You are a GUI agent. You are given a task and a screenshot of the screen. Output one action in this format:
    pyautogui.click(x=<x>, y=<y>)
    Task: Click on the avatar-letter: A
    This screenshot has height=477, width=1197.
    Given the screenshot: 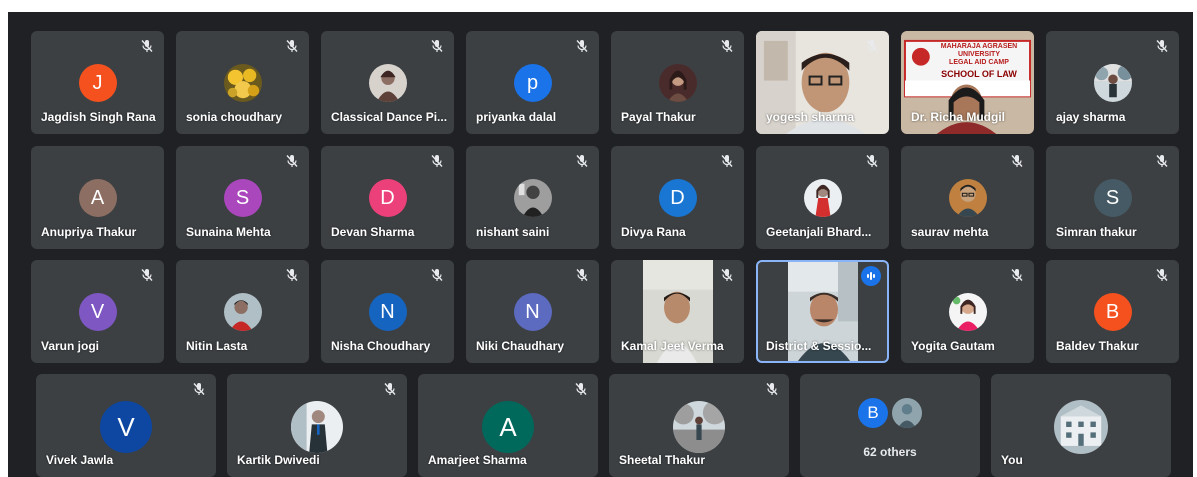 What is the action you would take?
    pyautogui.click(x=508, y=426)
    